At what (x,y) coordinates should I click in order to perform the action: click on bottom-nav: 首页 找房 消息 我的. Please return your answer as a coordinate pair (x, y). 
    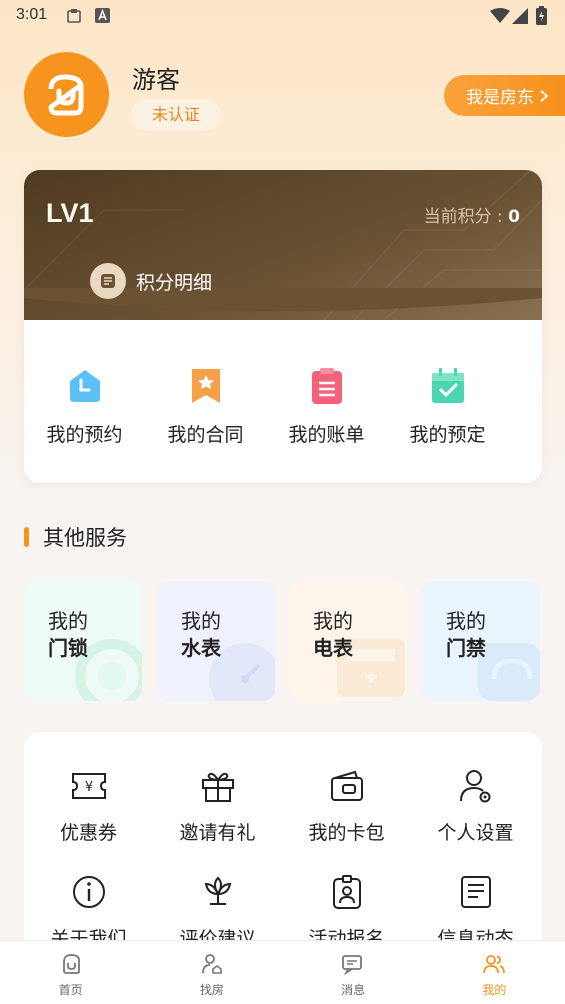
    Looking at the image, I should click on (282, 972).